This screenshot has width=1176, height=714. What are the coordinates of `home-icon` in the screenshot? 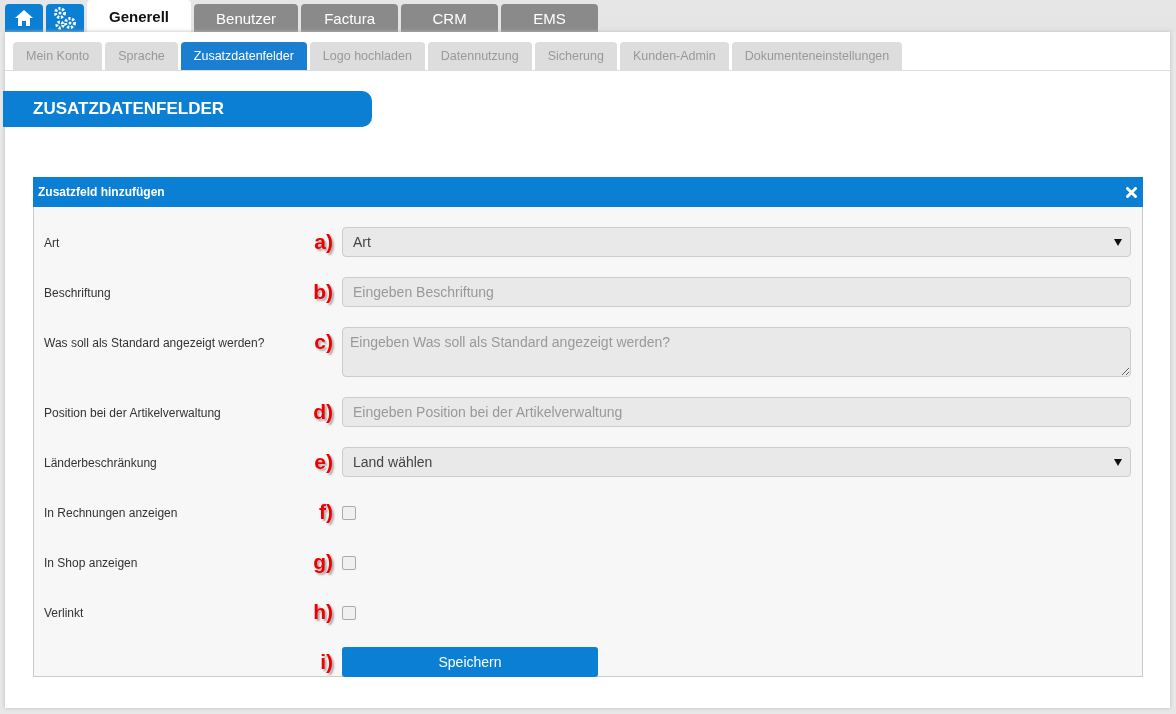 It's located at (24, 18).